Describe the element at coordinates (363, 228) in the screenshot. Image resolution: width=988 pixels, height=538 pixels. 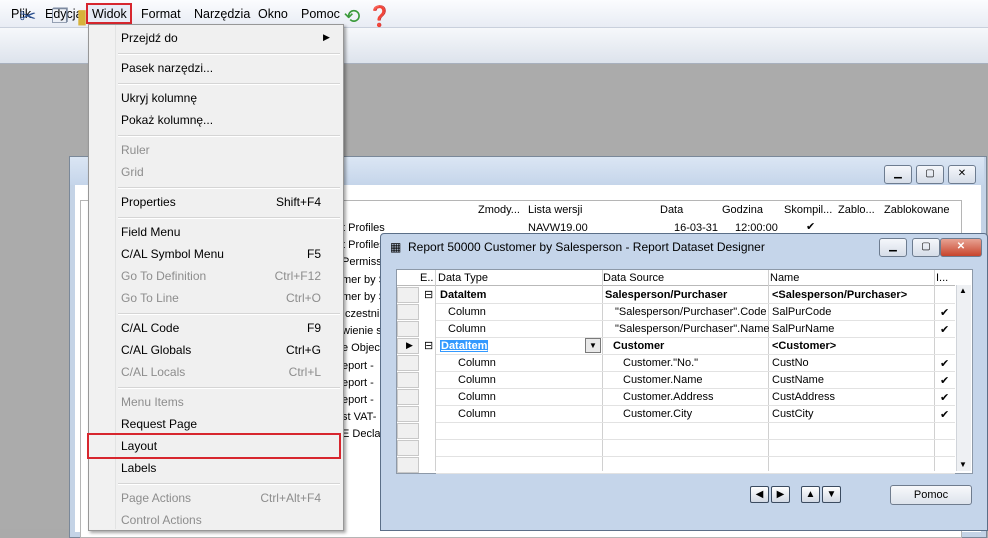
I see `object-name-fragment: t Profiles` at that location.